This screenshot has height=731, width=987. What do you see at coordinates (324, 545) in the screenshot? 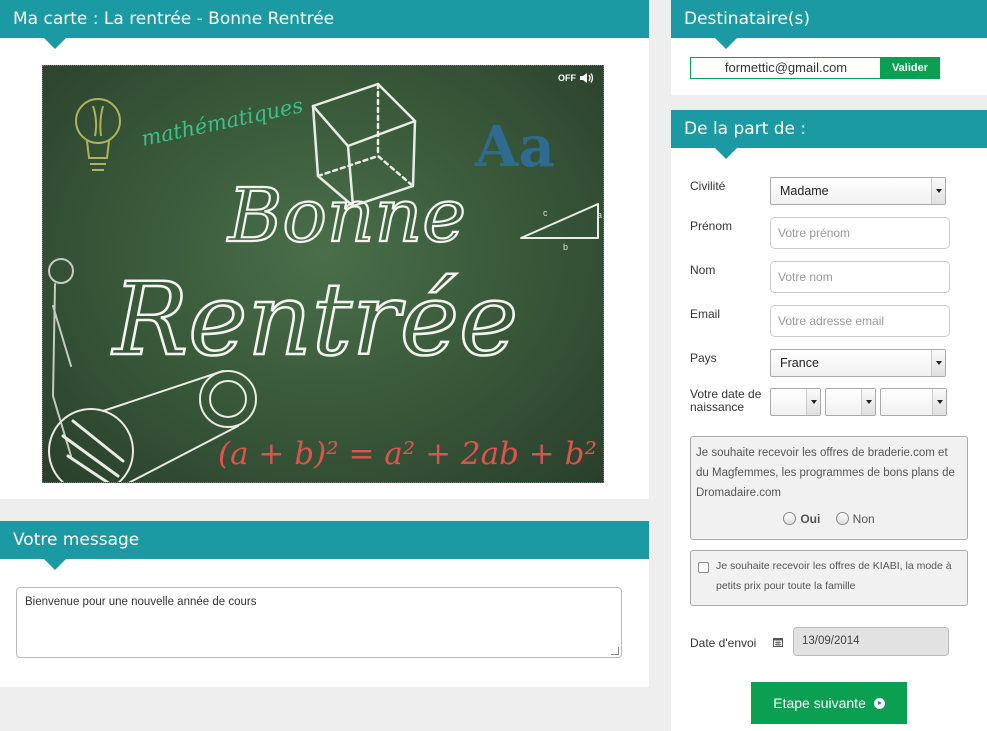
I see `message-header: Votre message` at bounding box center [324, 545].